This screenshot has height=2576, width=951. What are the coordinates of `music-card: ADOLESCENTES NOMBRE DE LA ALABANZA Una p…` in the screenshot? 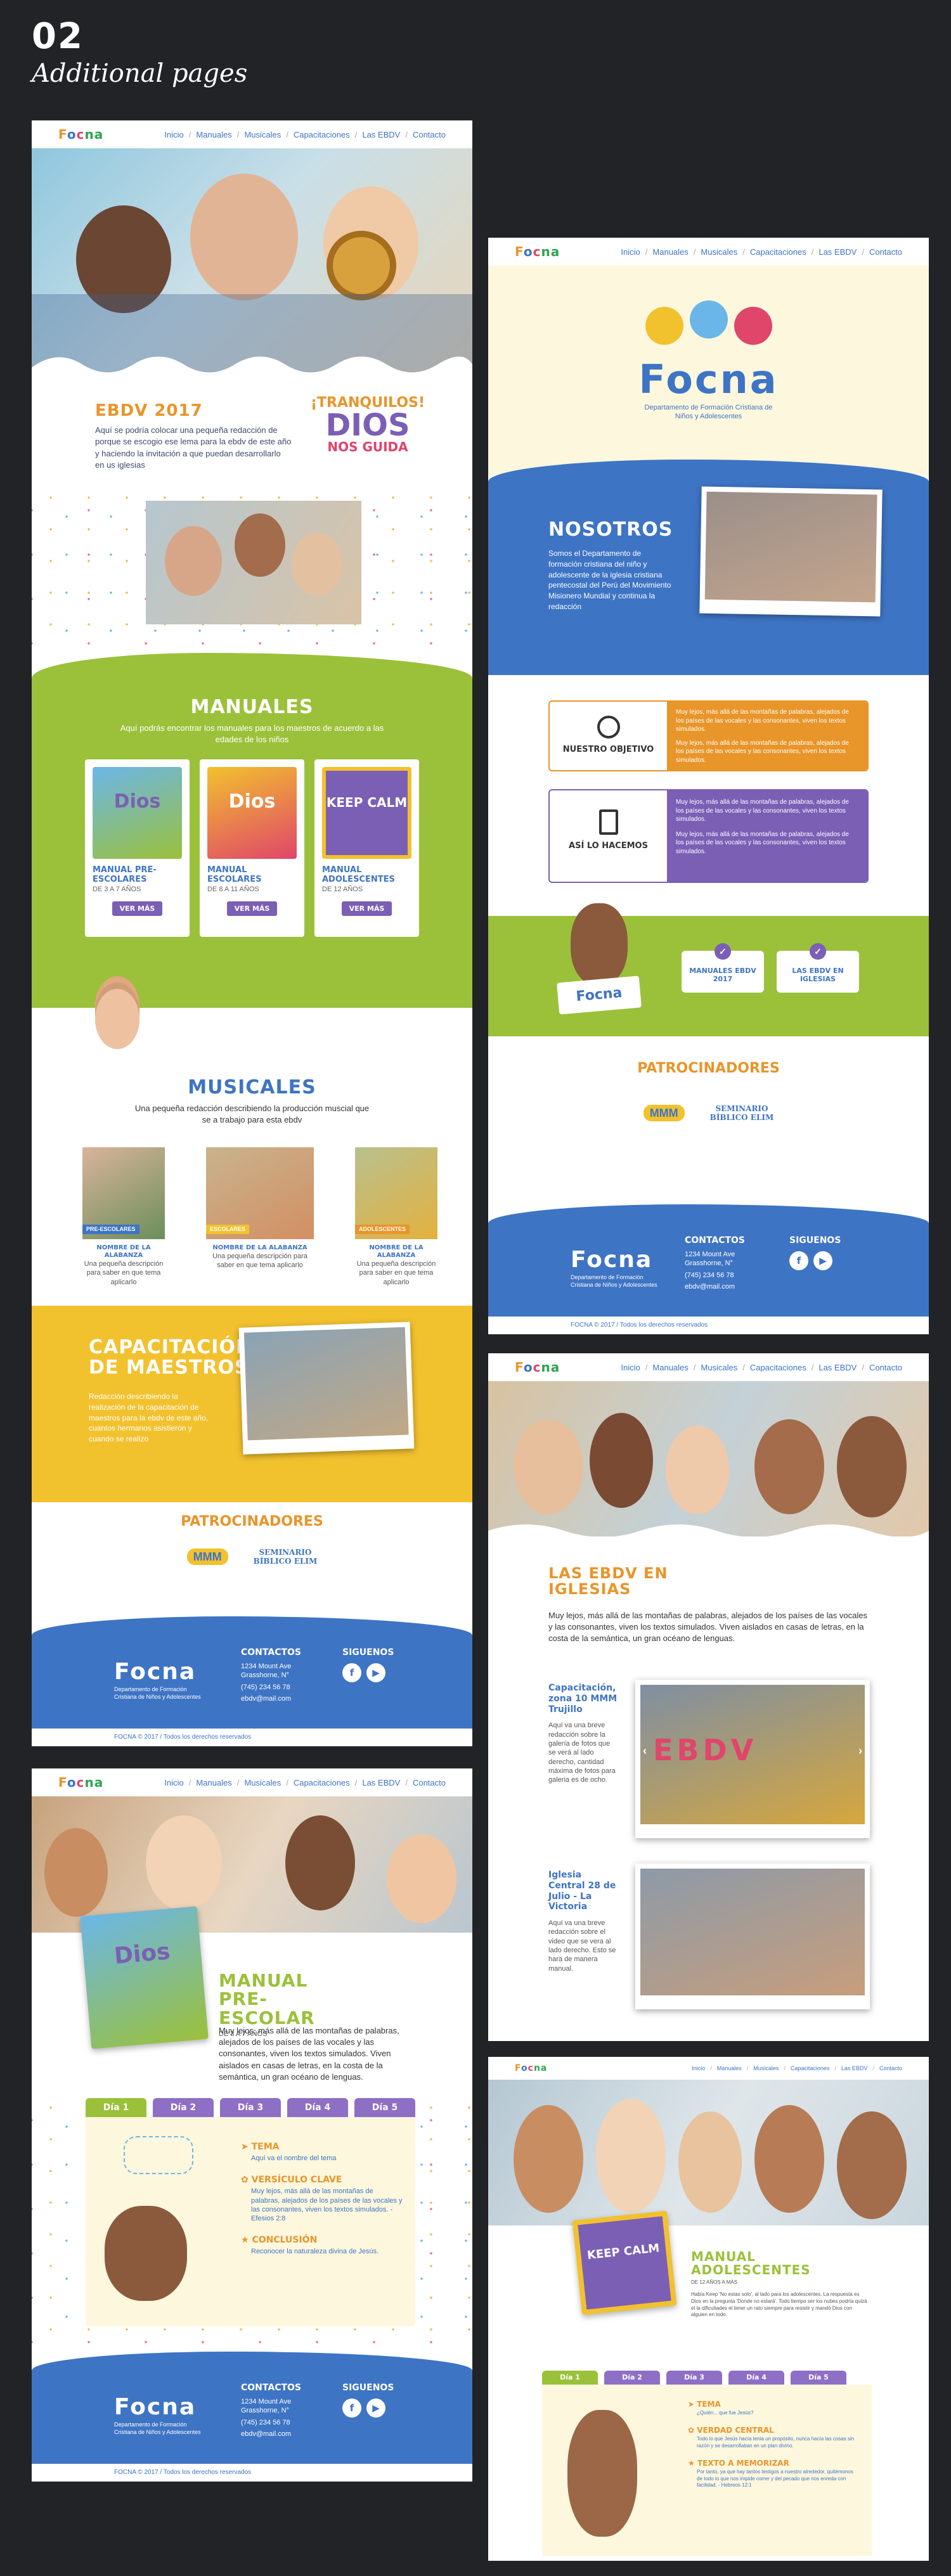 It's located at (396, 1217).